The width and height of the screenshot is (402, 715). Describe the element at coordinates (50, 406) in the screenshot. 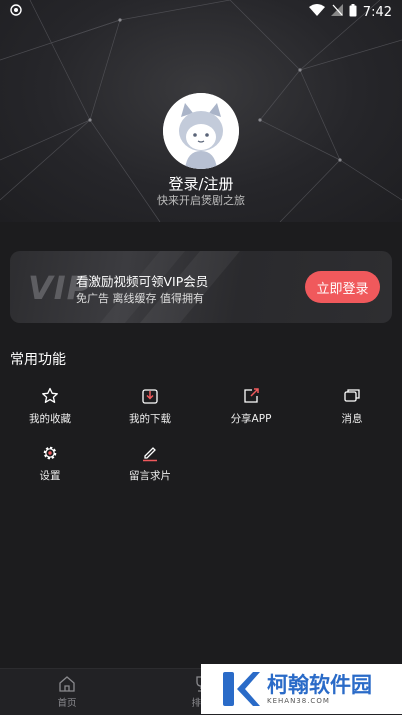

I see `favorites-item: 我的收藏` at that location.